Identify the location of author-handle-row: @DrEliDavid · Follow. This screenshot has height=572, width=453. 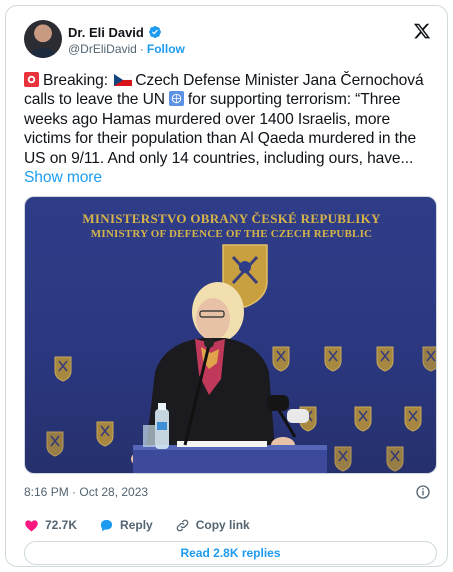
(126, 49).